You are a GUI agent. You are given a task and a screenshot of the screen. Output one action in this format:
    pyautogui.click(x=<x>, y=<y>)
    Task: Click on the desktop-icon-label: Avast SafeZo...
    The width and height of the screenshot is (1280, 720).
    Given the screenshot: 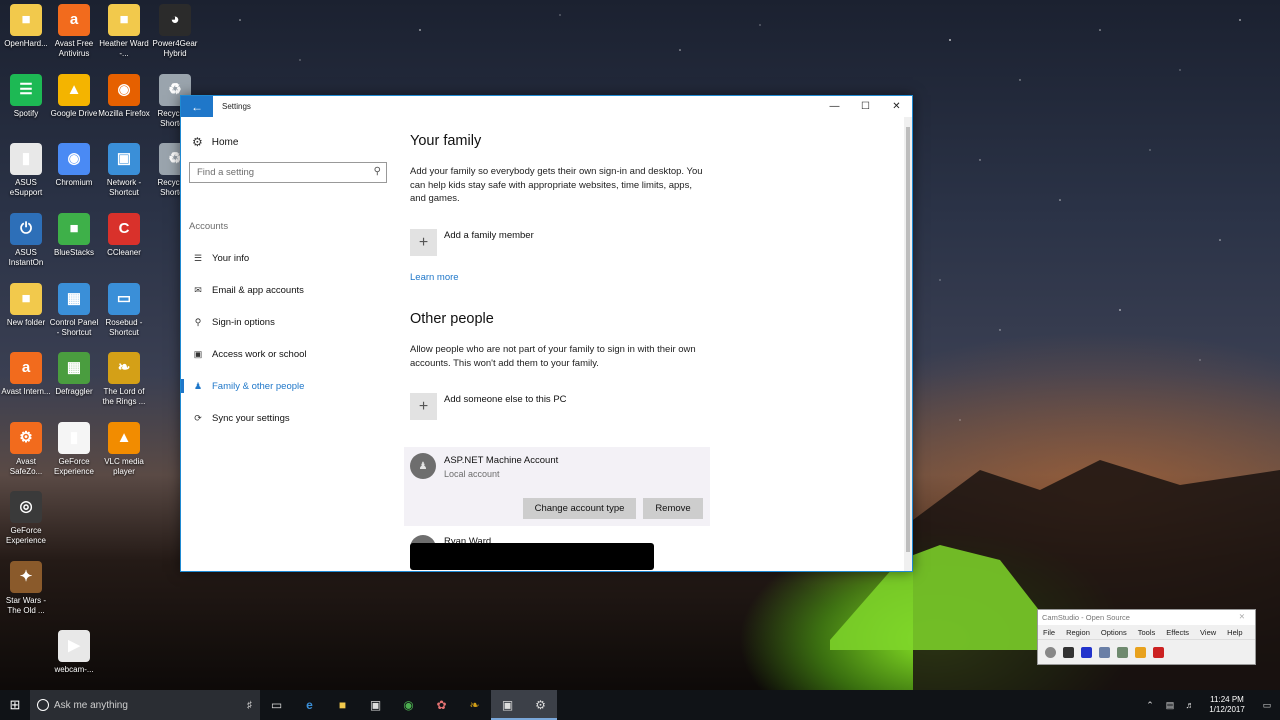 What is the action you would take?
    pyautogui.click(x=26, y=466)
    